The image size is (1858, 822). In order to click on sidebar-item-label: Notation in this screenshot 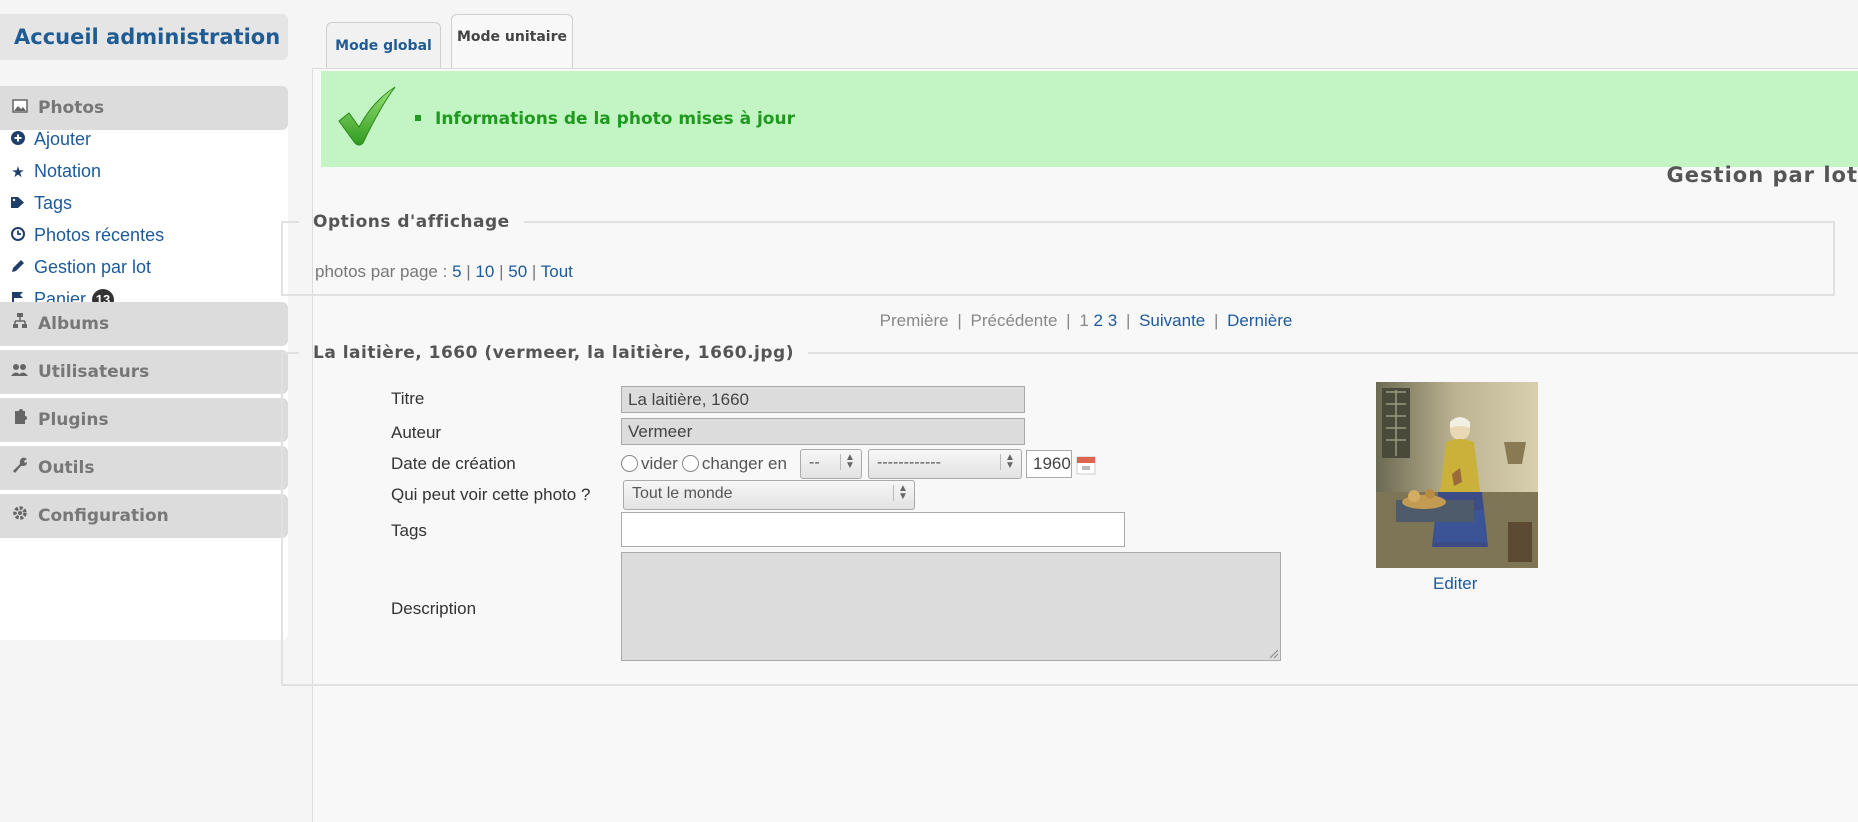, I will do `click(68, 171)`.